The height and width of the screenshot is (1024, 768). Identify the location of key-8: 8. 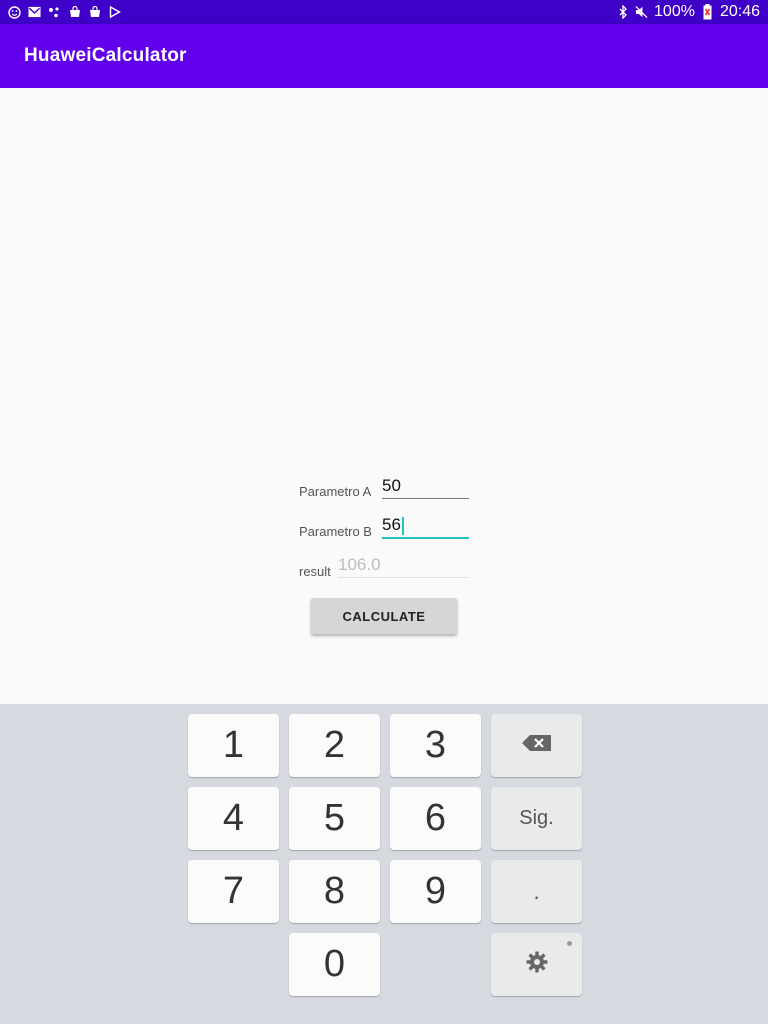
(334, 891).